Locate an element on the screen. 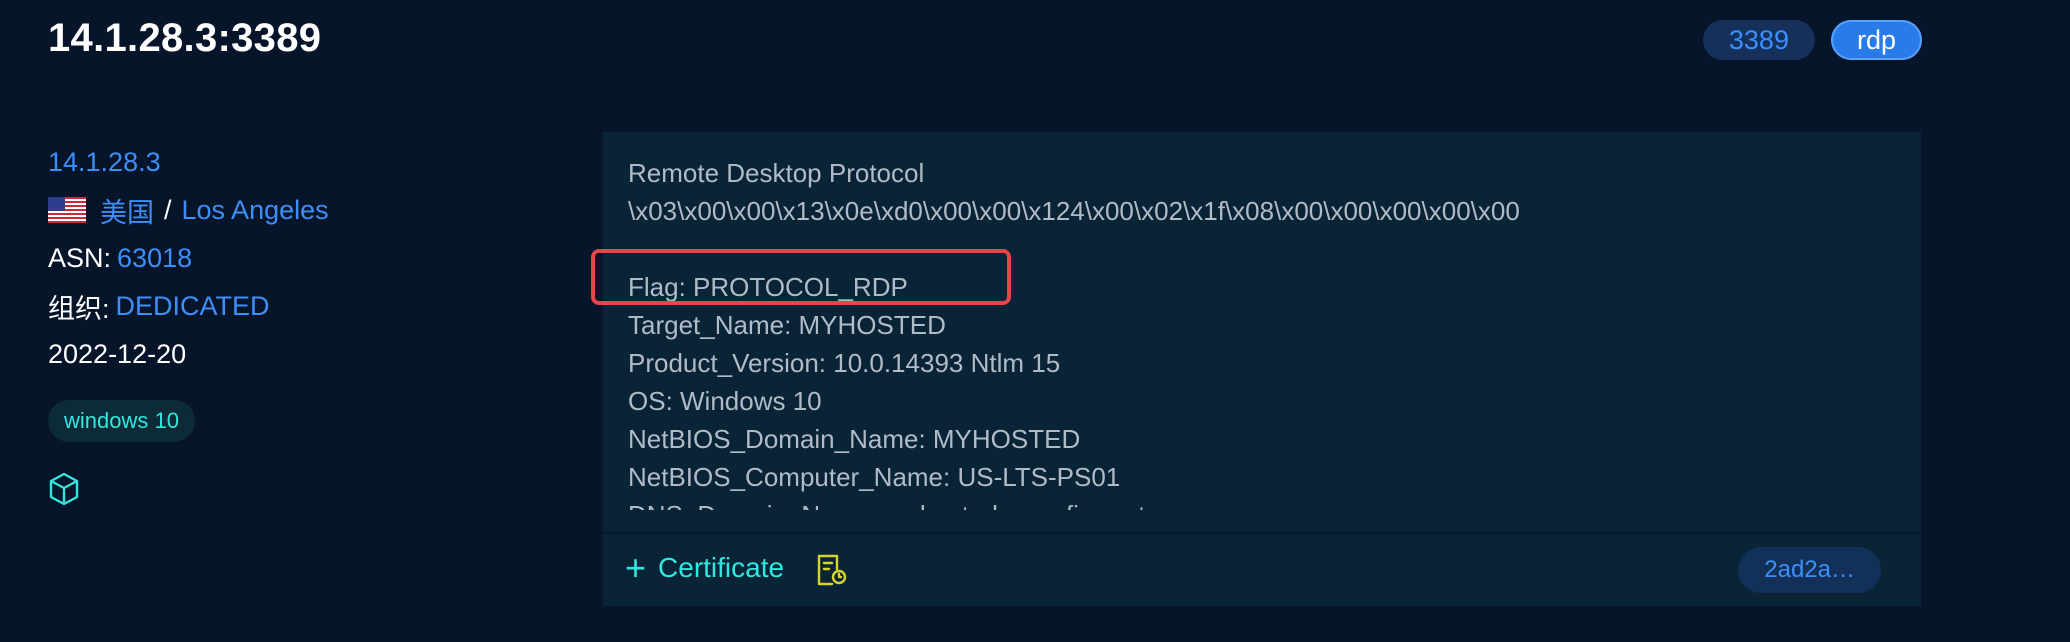 The image size is (2070, 642). ip-link: 14.1.28.3 is located at coordinates (104, 162).